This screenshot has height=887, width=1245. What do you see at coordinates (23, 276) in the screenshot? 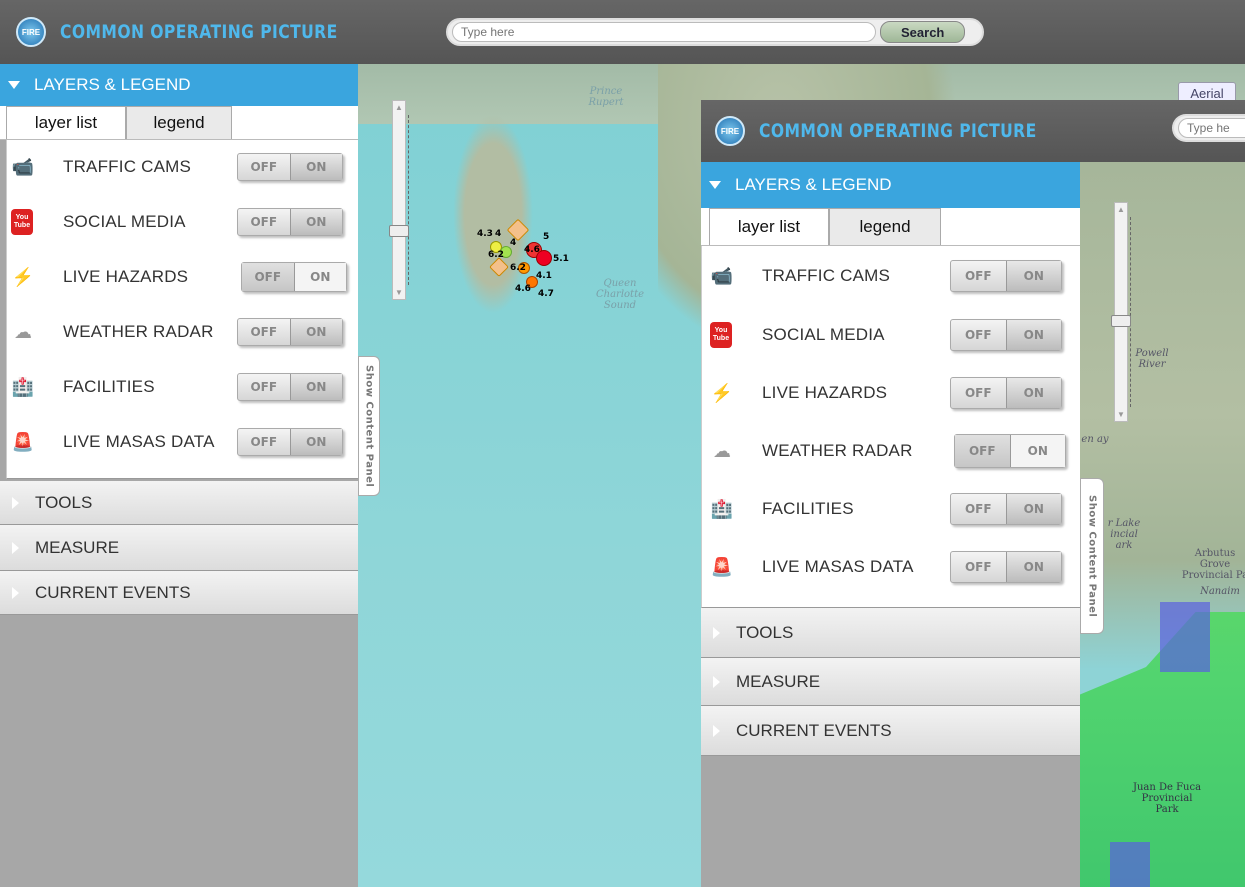
I see `lightning-icon: ⚡` at bounding box center [23, 276].